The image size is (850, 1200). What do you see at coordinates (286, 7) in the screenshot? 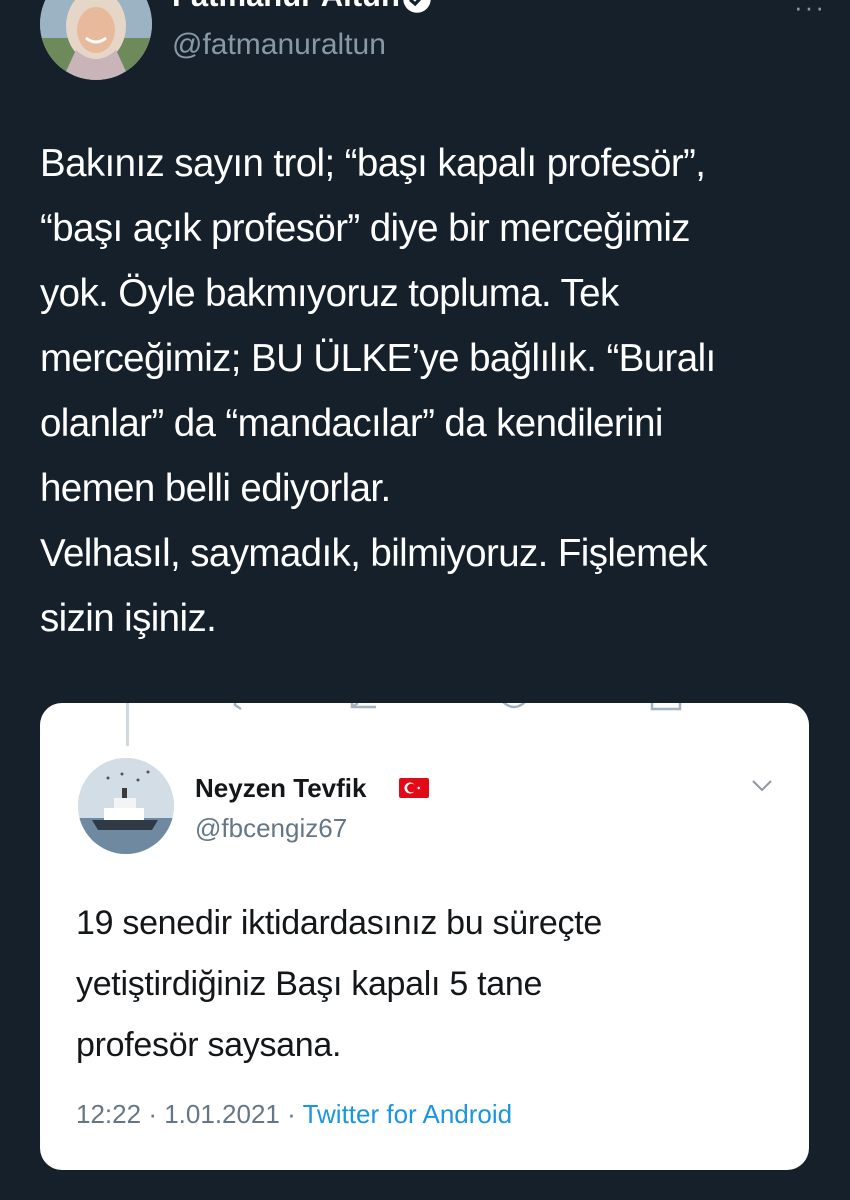
I see `author-name: Fatmanur Altun` at bounding box center [286, 7].